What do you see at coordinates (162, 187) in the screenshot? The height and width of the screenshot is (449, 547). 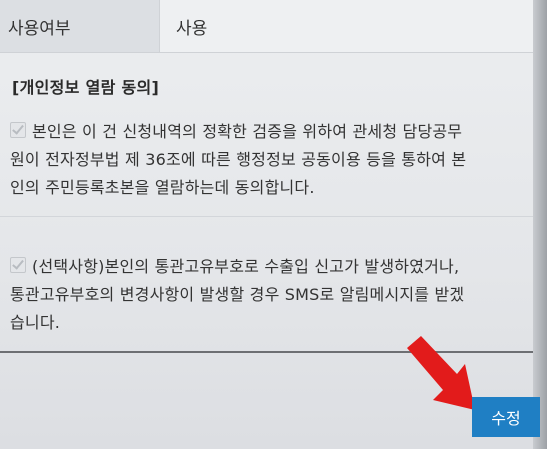 I see `consent-1-line-3: 인의 주민등록초본을 열람하는데 동의합니다.` at bounding box center [162, 187].